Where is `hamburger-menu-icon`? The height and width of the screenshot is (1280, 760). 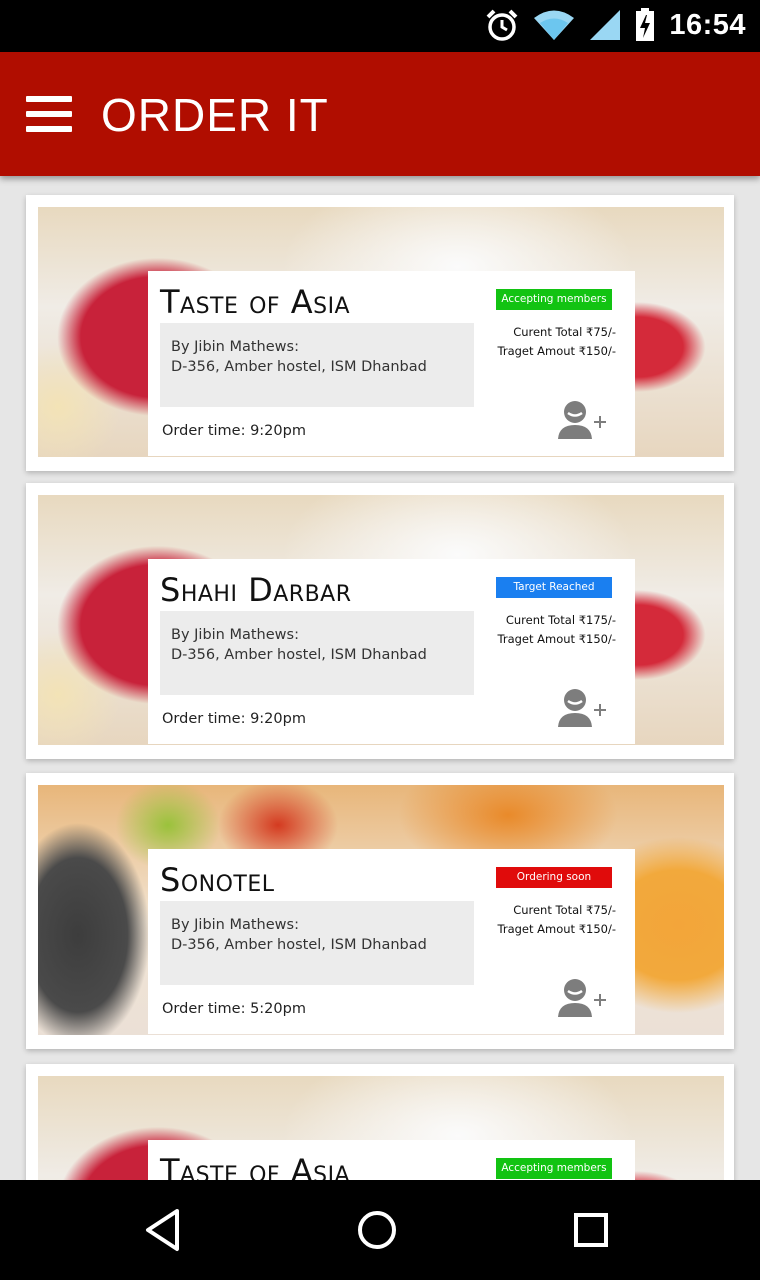
hamburger-menu-icon is located at coordinates (49, 114).